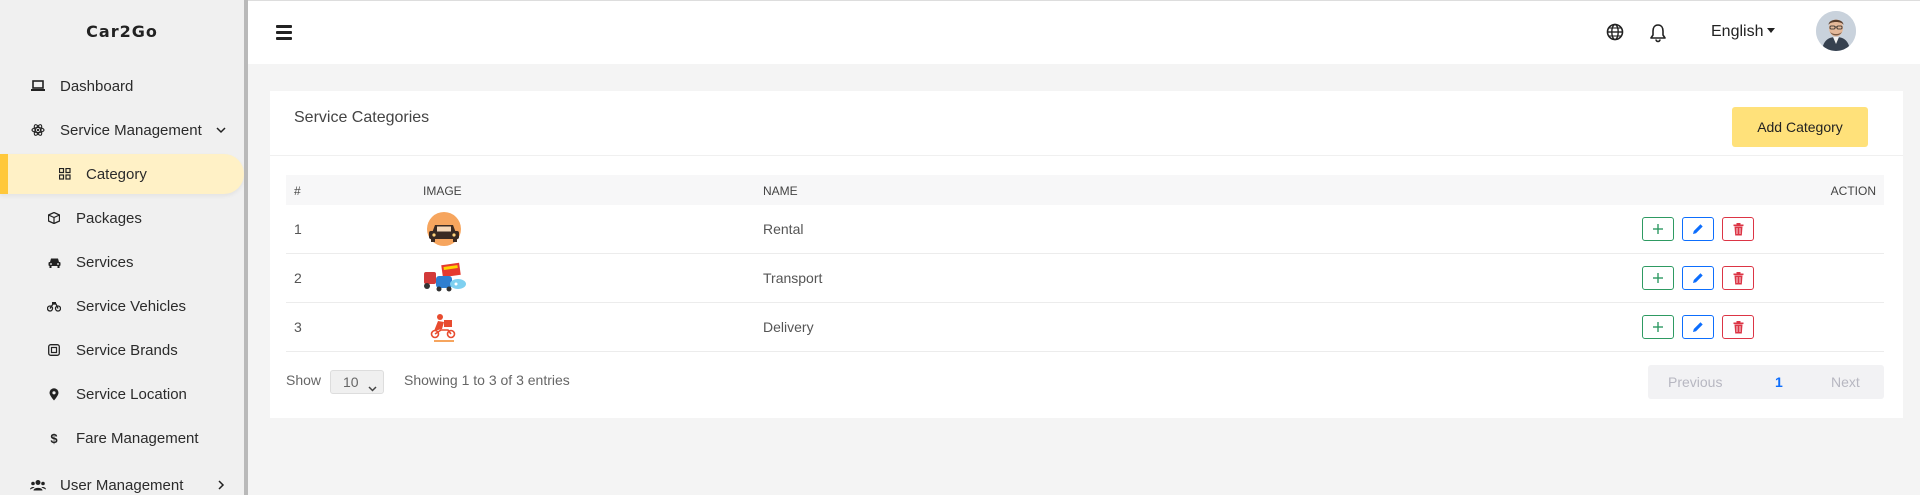 This screenshot has width=1920, height=495. What do you see at coordinates (221, 485) in the screenshot?
I see `chevron-right-icon` at bounding box center [221, 485].